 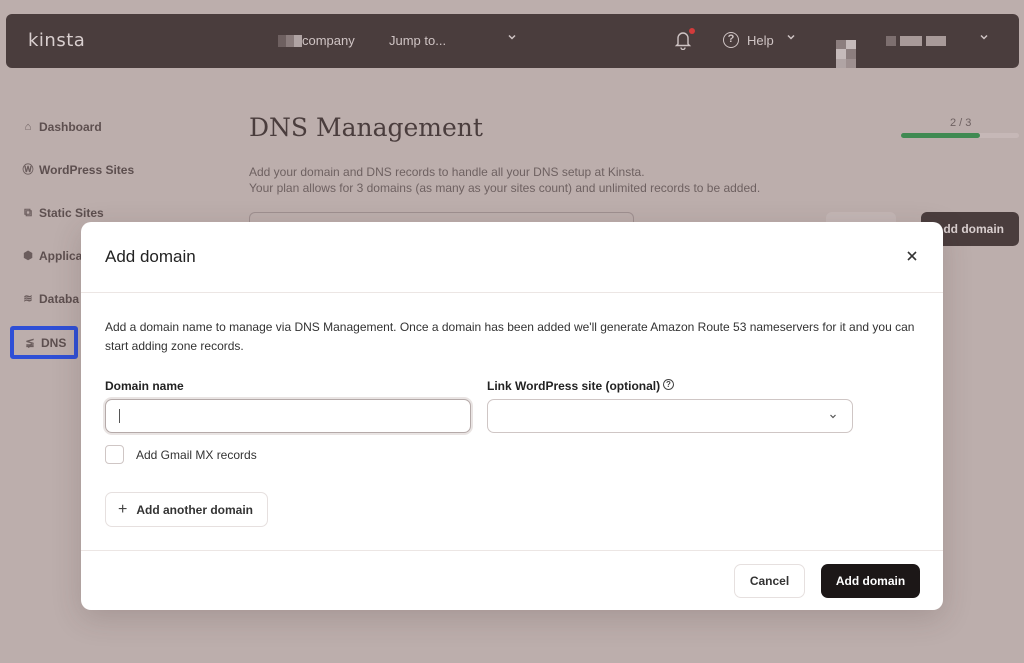 I want to click on link-wordpress-site-select, so click(x=670, y=416).